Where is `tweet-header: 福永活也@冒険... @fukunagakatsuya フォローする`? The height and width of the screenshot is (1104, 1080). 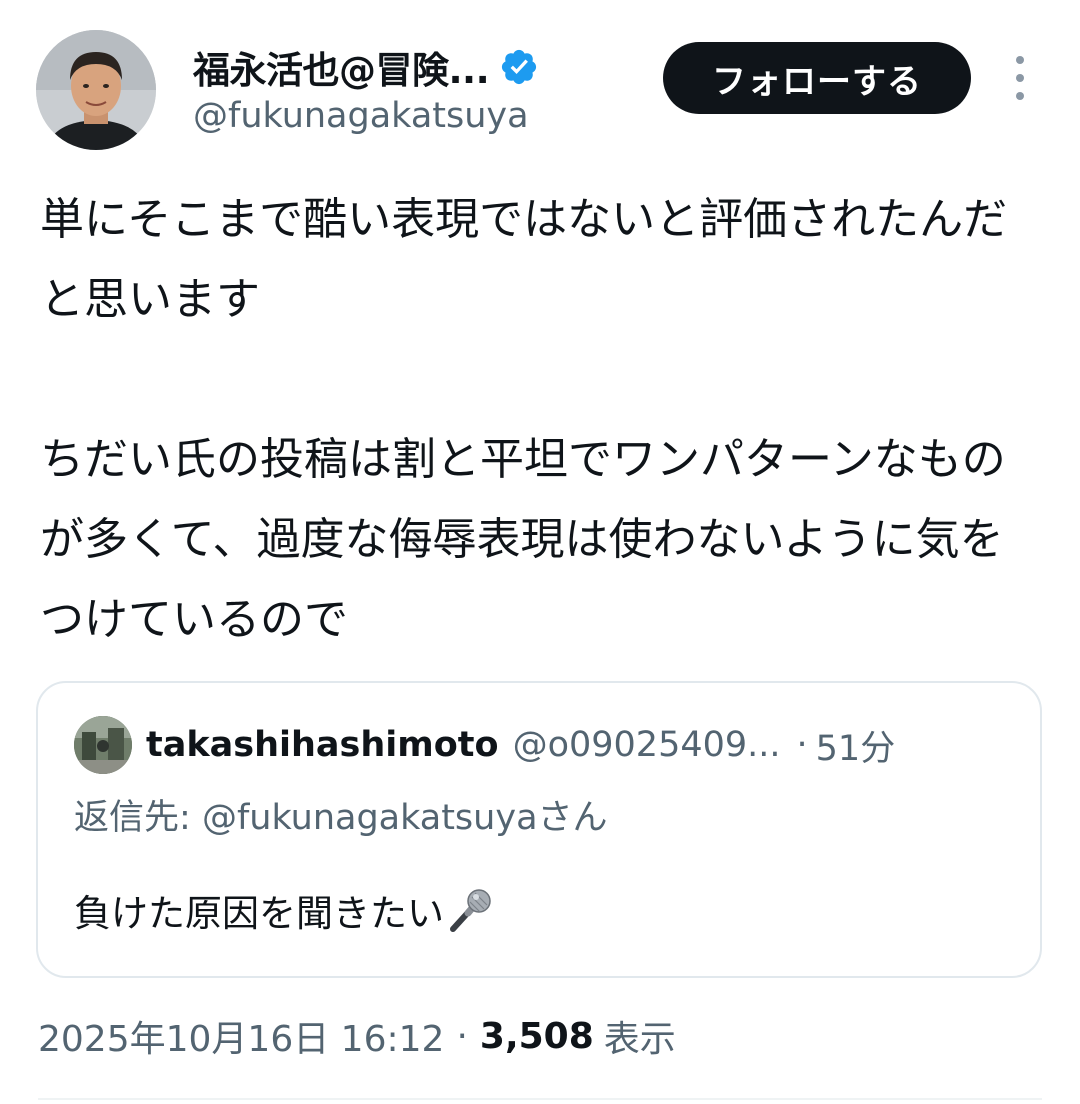
tweet-header: 福永活也@冒険... @fukunagakatsuya フォローする is located at coordinates (540, 80).